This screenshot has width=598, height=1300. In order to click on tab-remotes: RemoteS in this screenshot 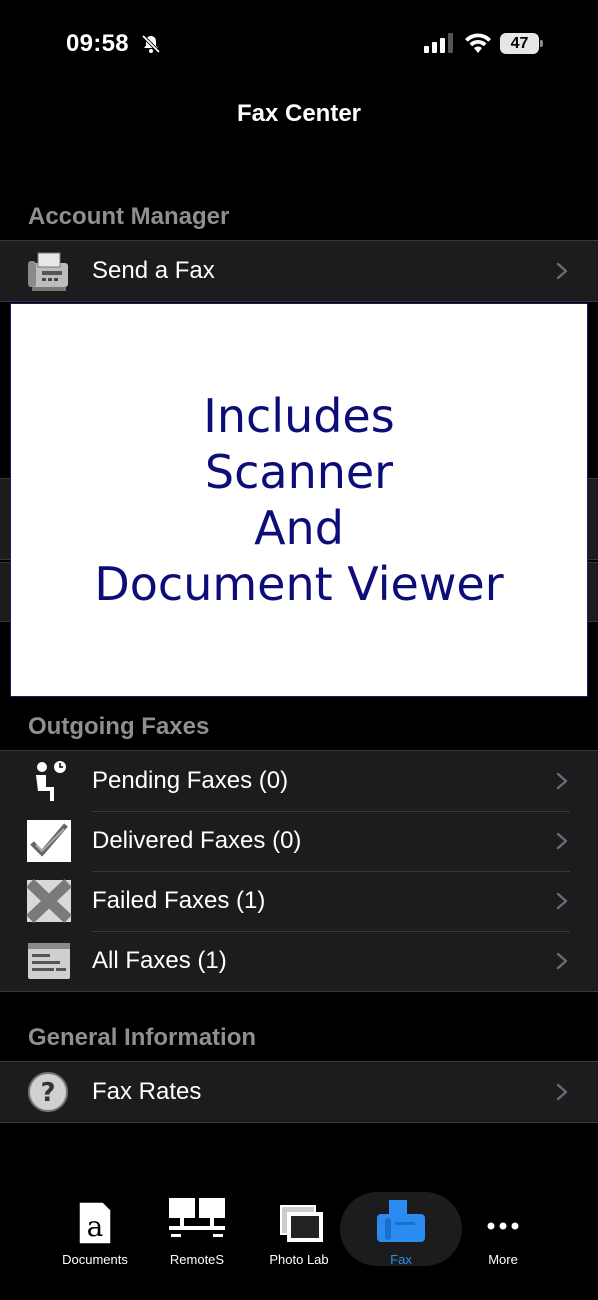, I will do `click(197, 1232)`.